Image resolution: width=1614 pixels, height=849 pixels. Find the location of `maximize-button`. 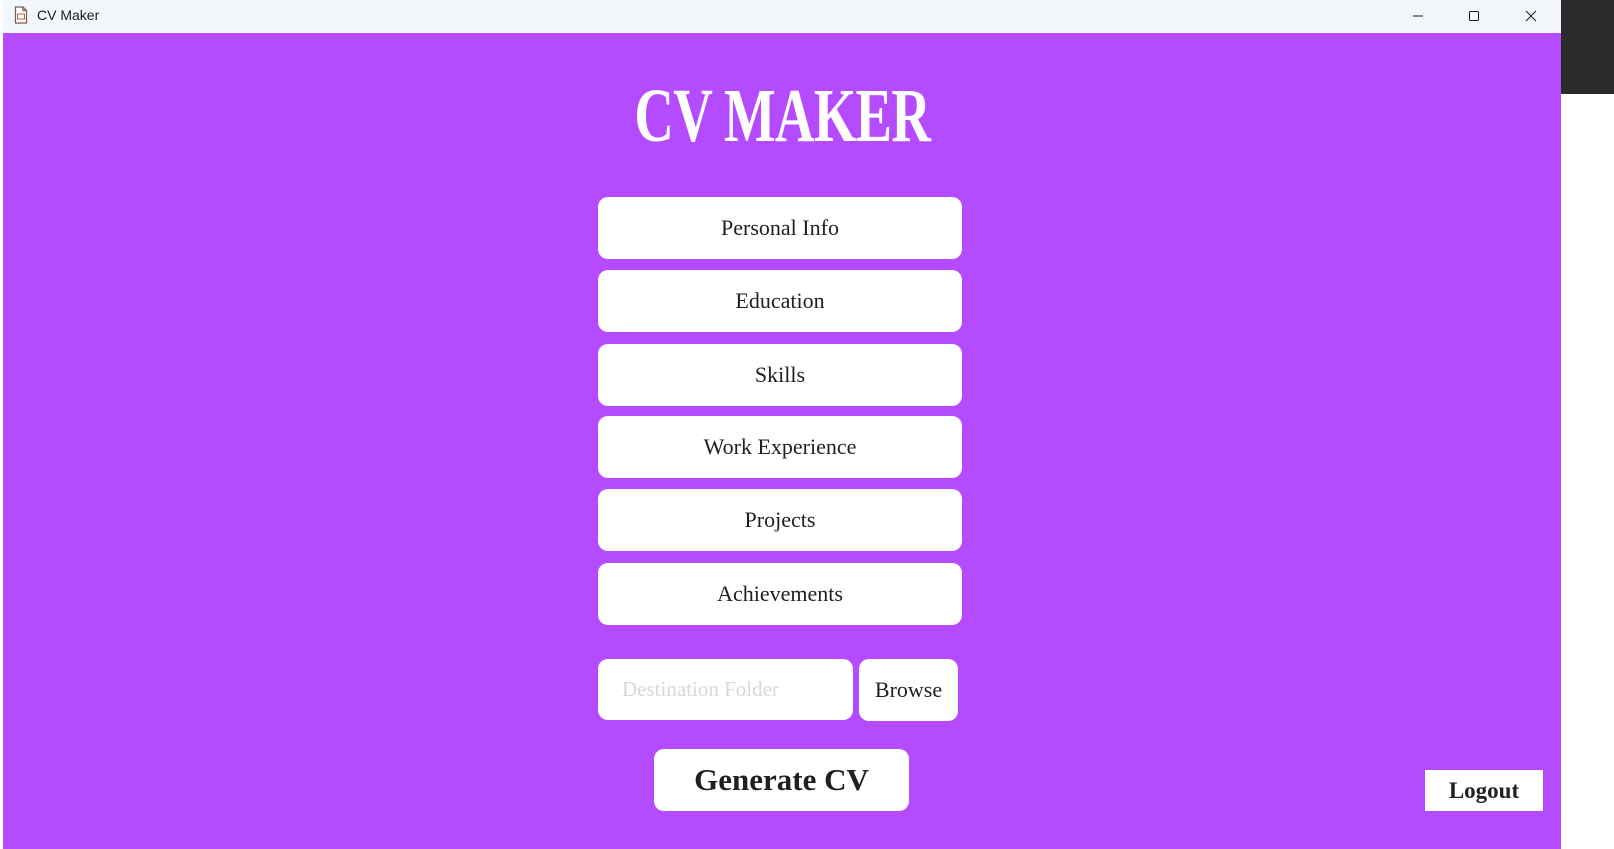

maximize-button is located at coordinates (1474, 16).